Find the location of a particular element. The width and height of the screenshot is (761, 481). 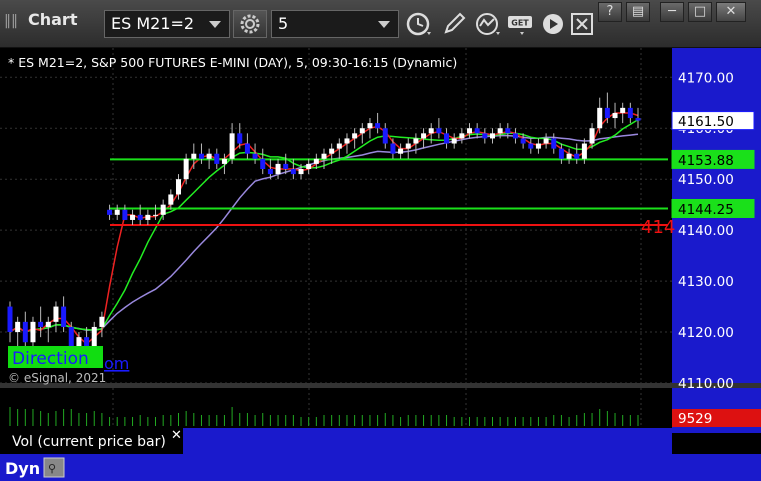

symbol-value: ES M21=2 is located at coordinates (153, 23).